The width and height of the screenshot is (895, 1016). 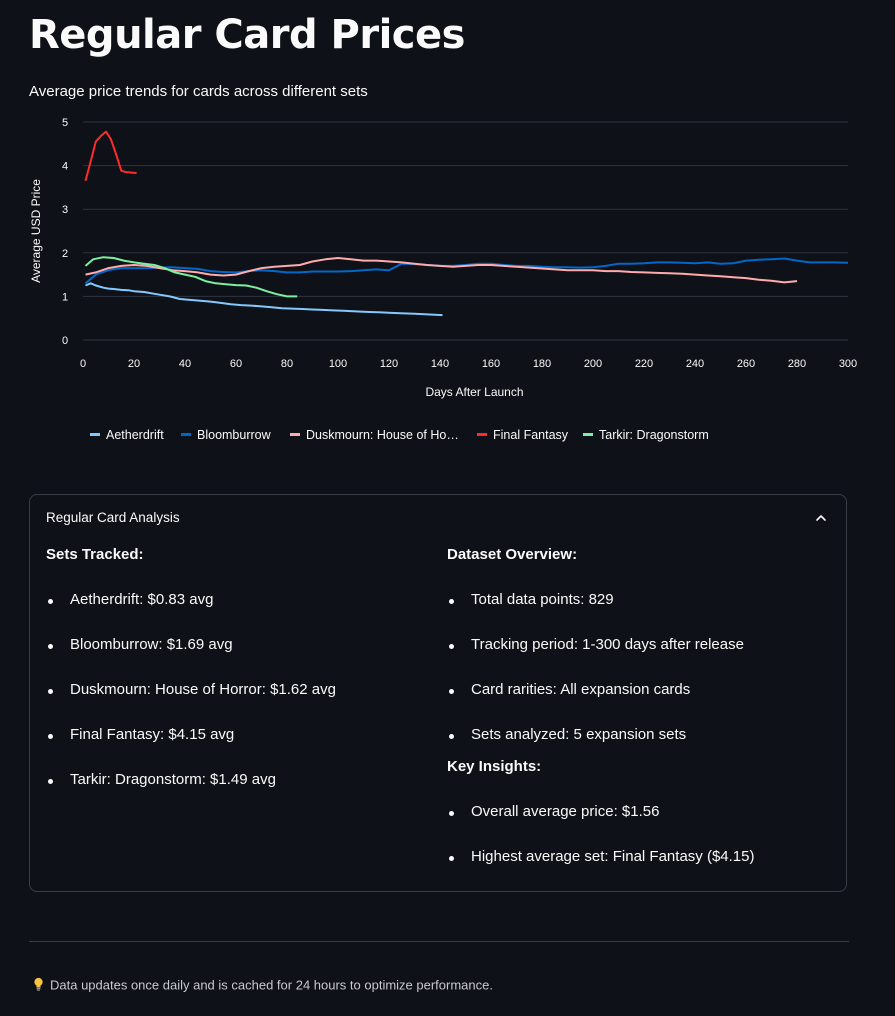 What do you see at coordinates (191, 657) in the screenshot?
I see `list-item: Bloomburrow: $1.69 avg` at bounding box center [191, 657].